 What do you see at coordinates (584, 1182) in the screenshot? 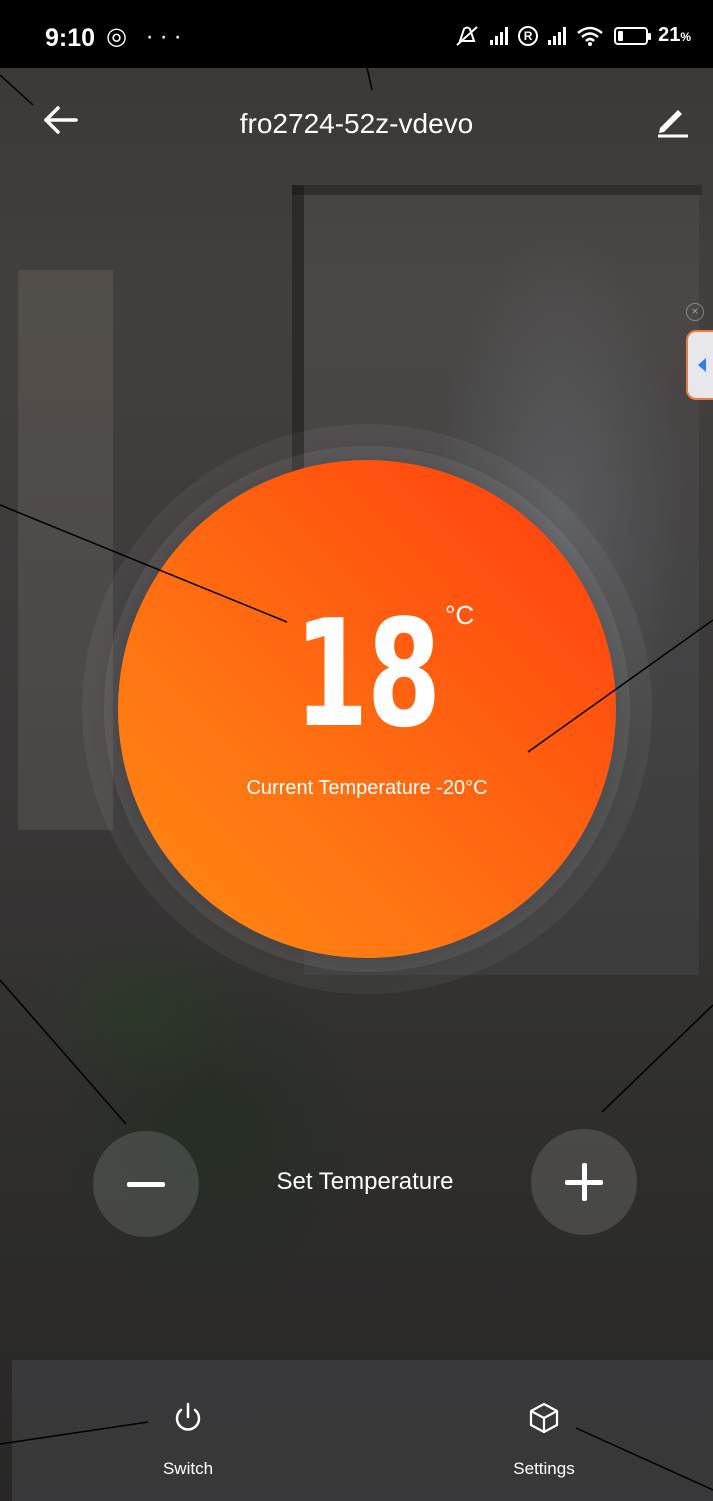
I see `increase-temperature-button` at bounding box center [584, 1182].